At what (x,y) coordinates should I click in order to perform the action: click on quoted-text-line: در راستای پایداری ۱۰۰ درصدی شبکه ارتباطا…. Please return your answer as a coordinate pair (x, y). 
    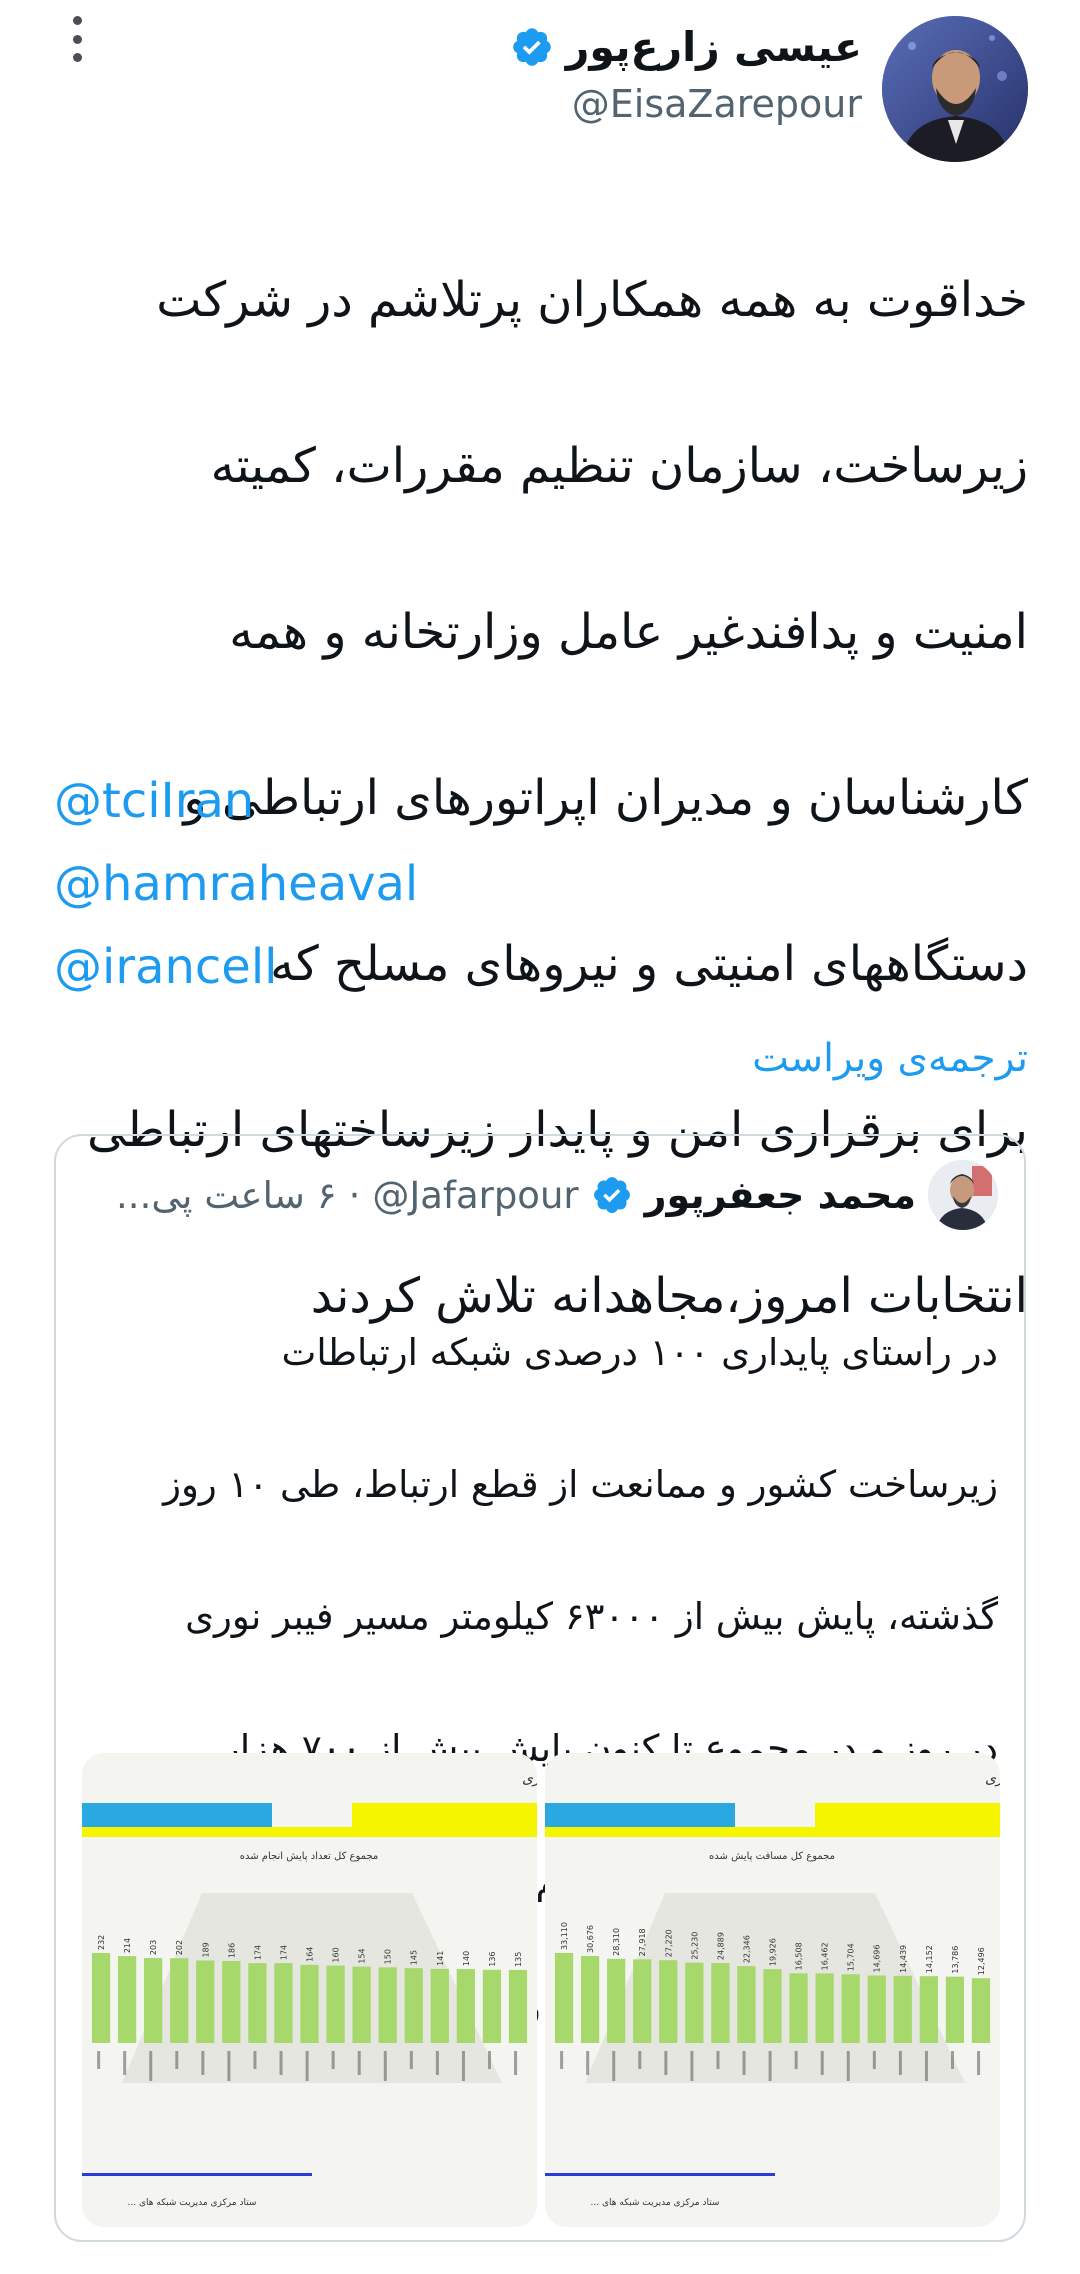
    Looking at the image, I should click on (639, 1352).